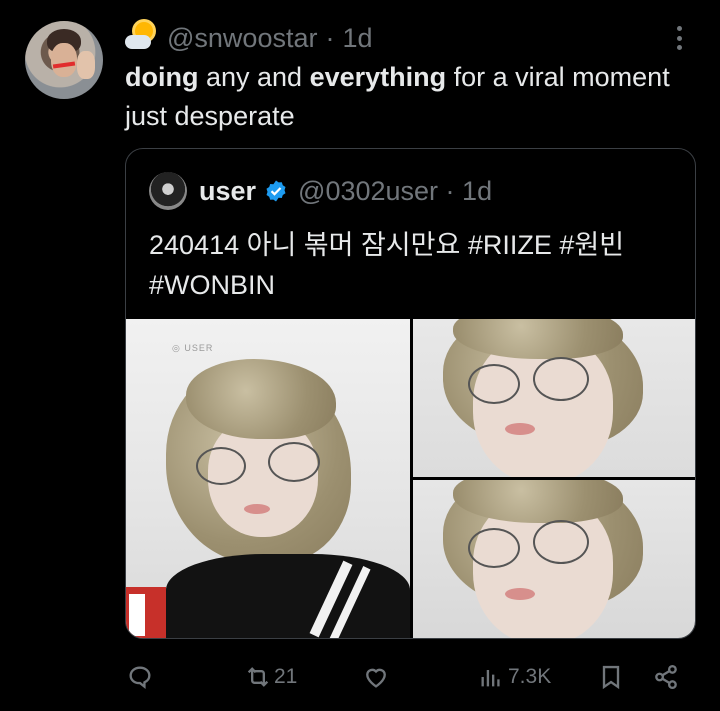  I want to click on views-count: 7.3K, so click(530, 676).